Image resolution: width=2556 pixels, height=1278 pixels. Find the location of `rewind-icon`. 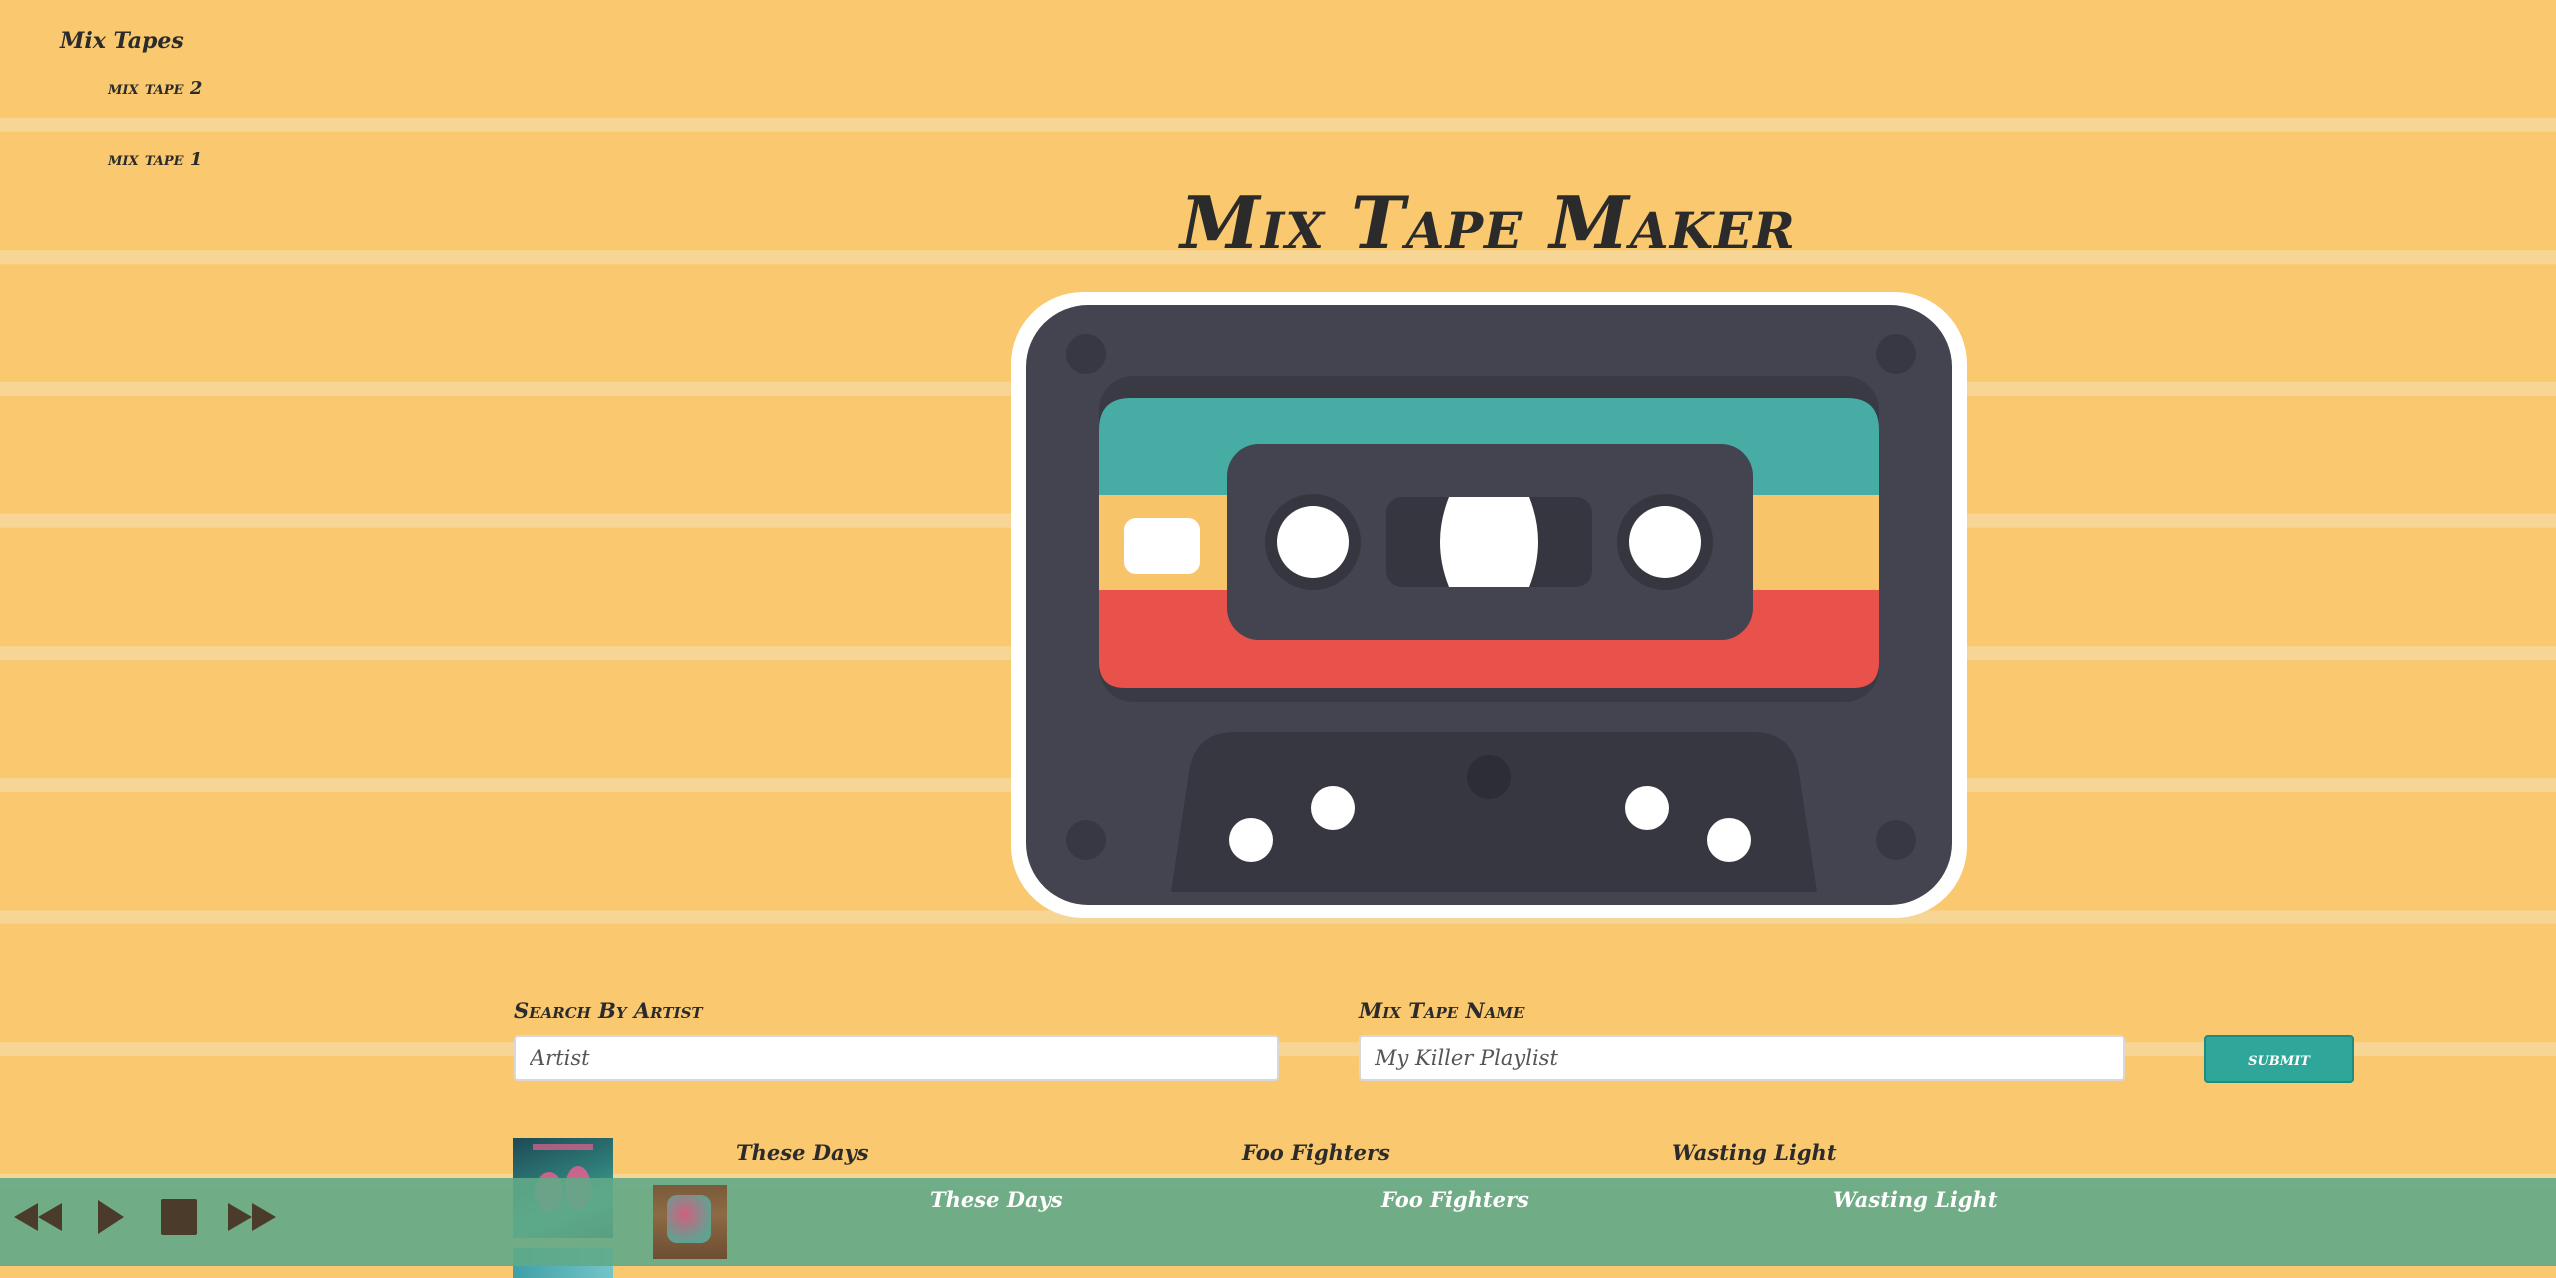

rewind-icon is located at coordinates (38, 1217).